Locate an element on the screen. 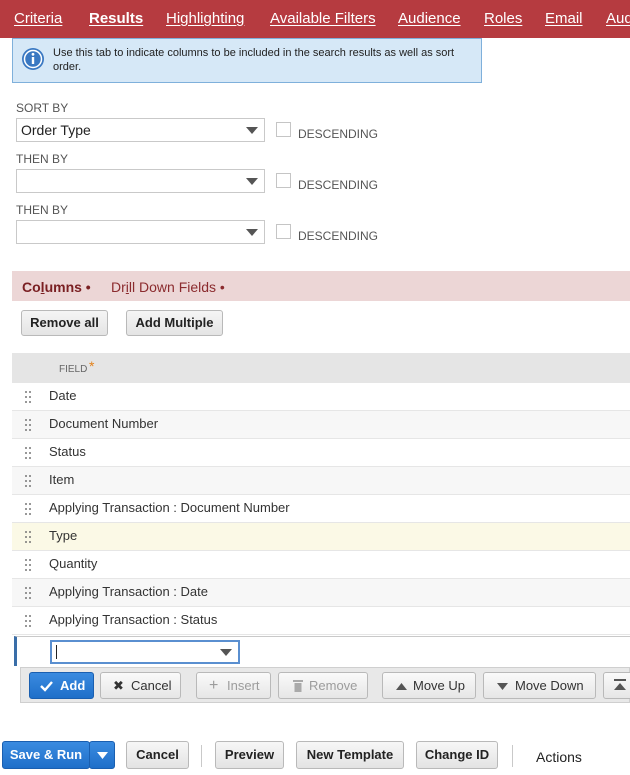  add-button: Add is located at coordinates (61, 685).